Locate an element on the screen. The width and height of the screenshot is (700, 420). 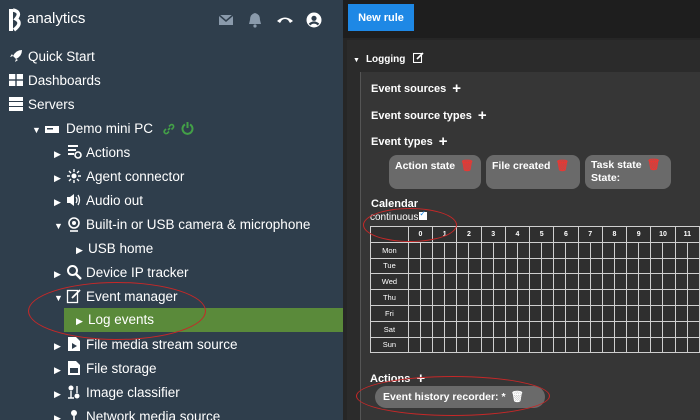
tree-item-network-media-source: ▶ Network media source is located at coordinates (137, 412).